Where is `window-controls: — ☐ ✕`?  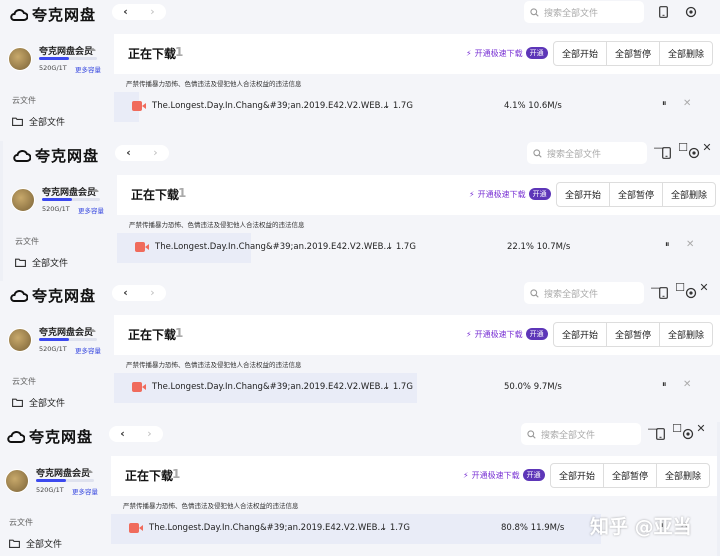
window-controls: — ☐ ✕ is located at coordinates (677, 429).